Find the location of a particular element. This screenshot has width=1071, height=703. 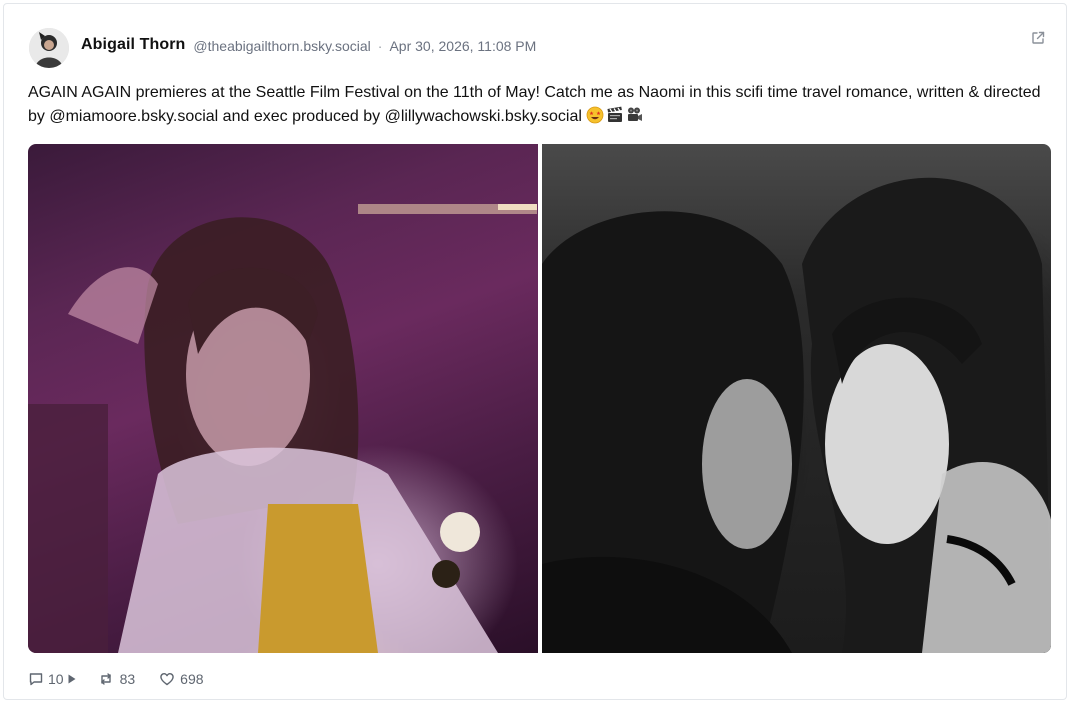

like-count: 698 is located at coordinates (192, 679).